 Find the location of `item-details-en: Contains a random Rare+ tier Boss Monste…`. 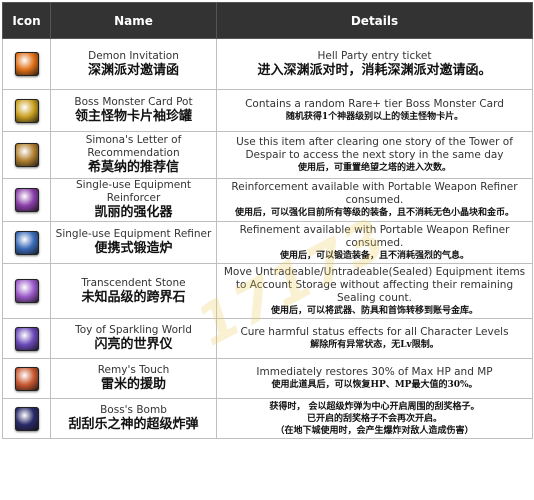

item-details-en: Contains a random Rare+ tier Boss Monste… is located at coordinates (374, 104).